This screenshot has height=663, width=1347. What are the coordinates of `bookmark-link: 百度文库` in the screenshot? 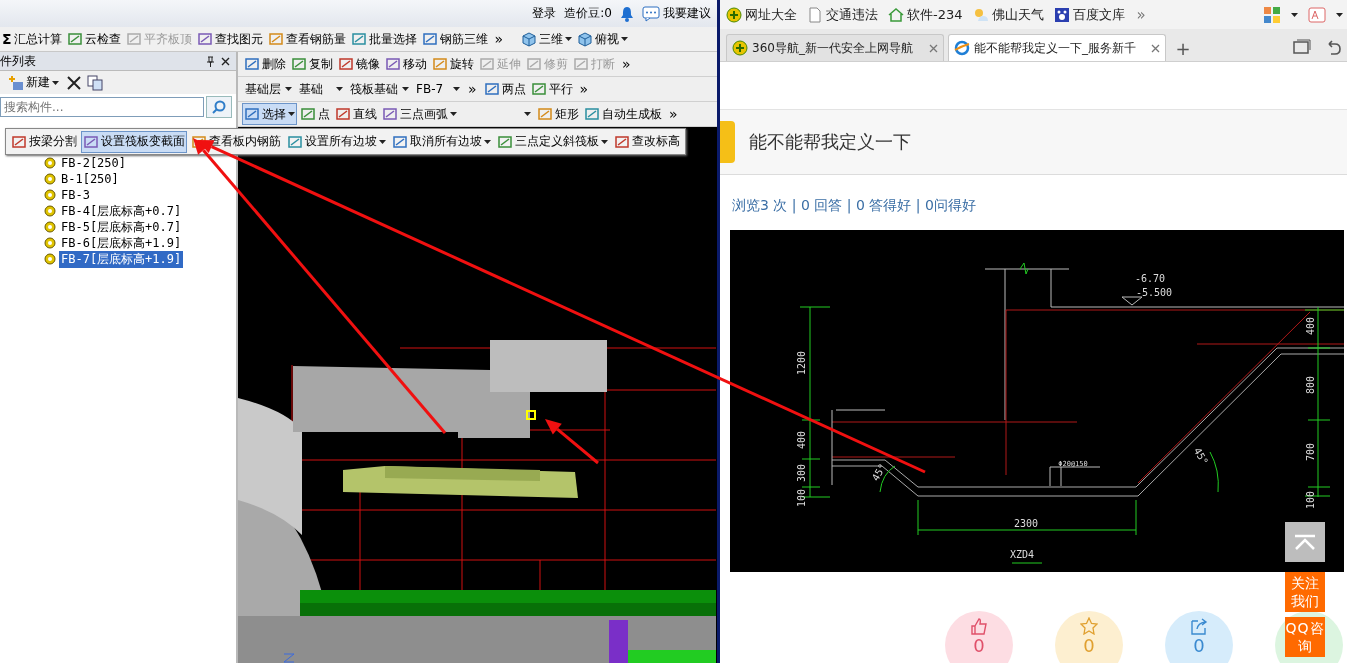 It's located at (1089, 14).